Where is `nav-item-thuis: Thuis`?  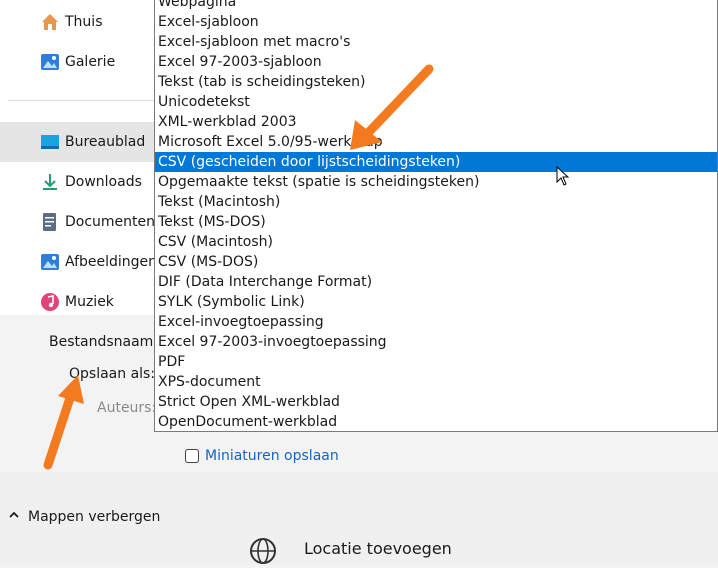
nav-item-thuis: Thuis is located at coordinates (78, 22).